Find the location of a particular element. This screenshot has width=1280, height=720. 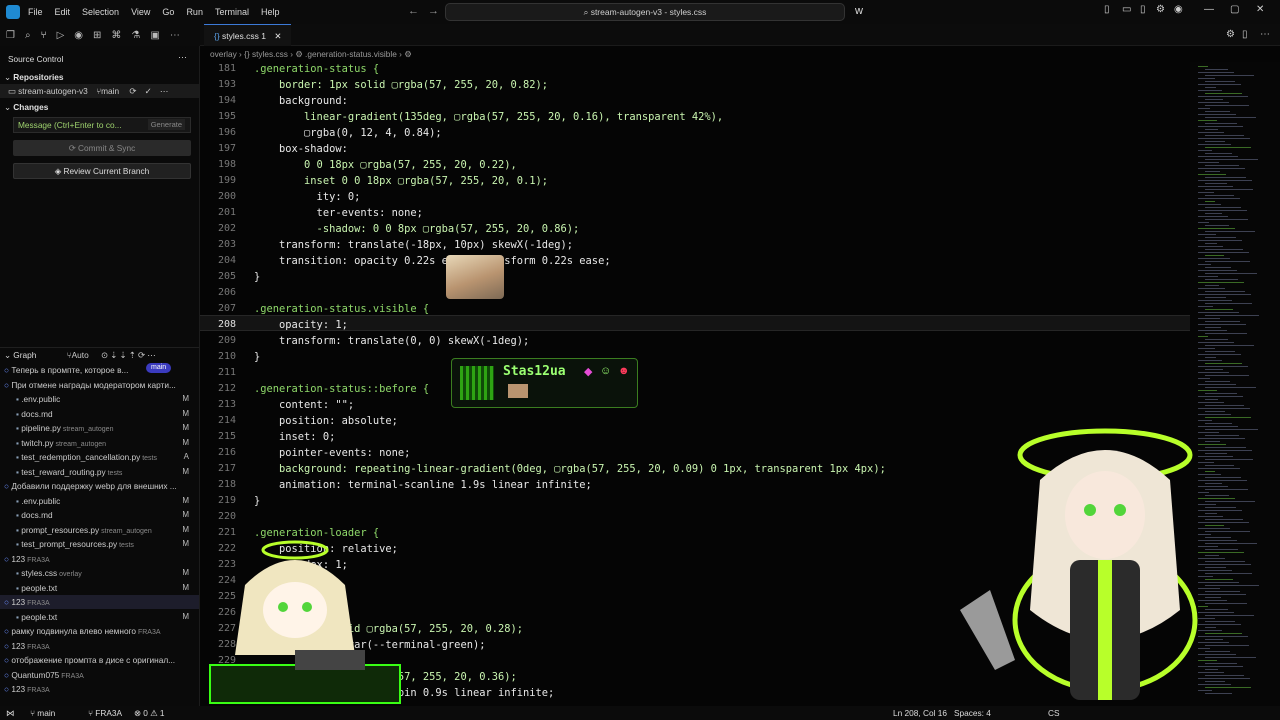

account-icon: ◉ is located at coordinates (1178, 9).